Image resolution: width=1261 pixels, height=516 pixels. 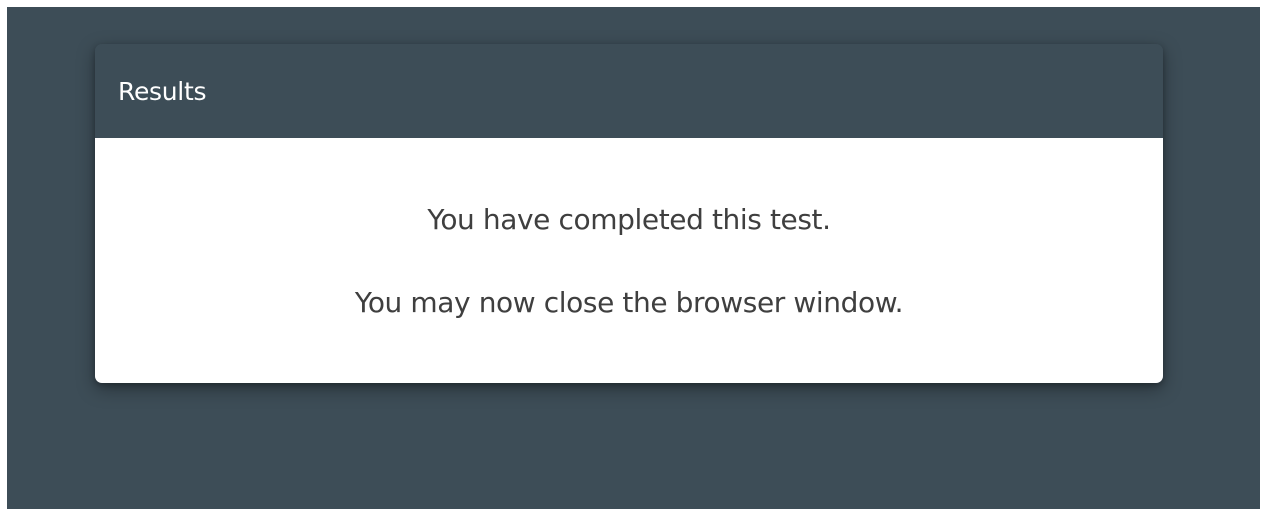 I want to click on results-title: Results, so click(x=162, y=91).